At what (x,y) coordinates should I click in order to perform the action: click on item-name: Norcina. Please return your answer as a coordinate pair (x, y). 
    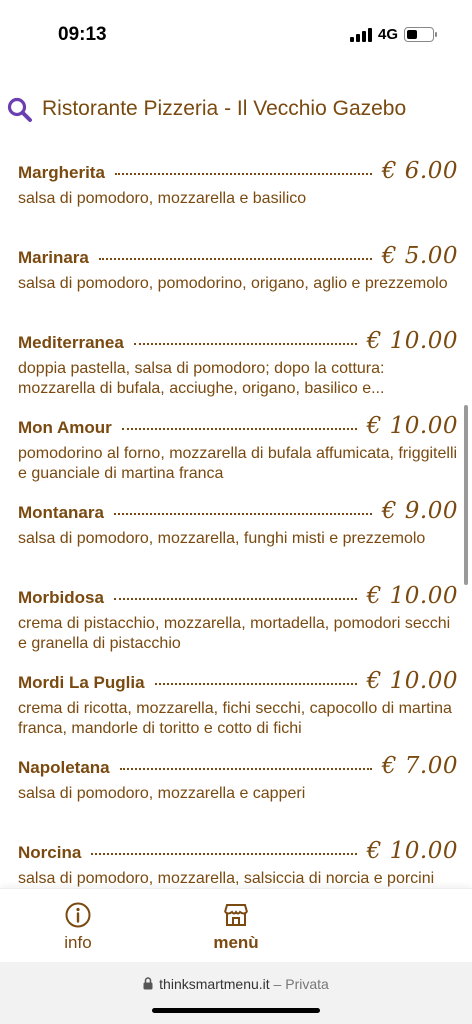
    Looking at the image, I should click on (50, 852).